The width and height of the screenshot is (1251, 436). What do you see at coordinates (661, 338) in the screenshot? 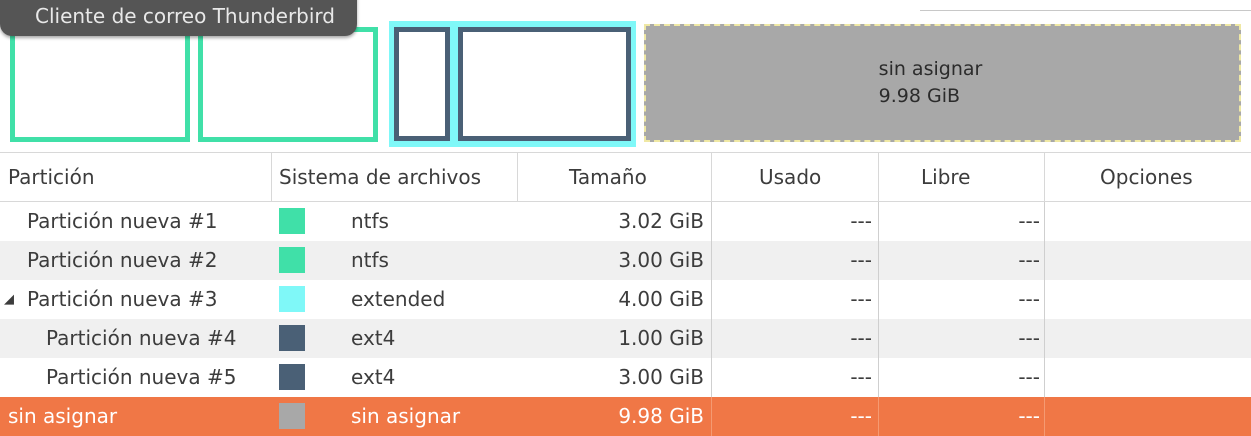
I see `partition-size: 1.00 GiB` at bounding box center [661, 338].